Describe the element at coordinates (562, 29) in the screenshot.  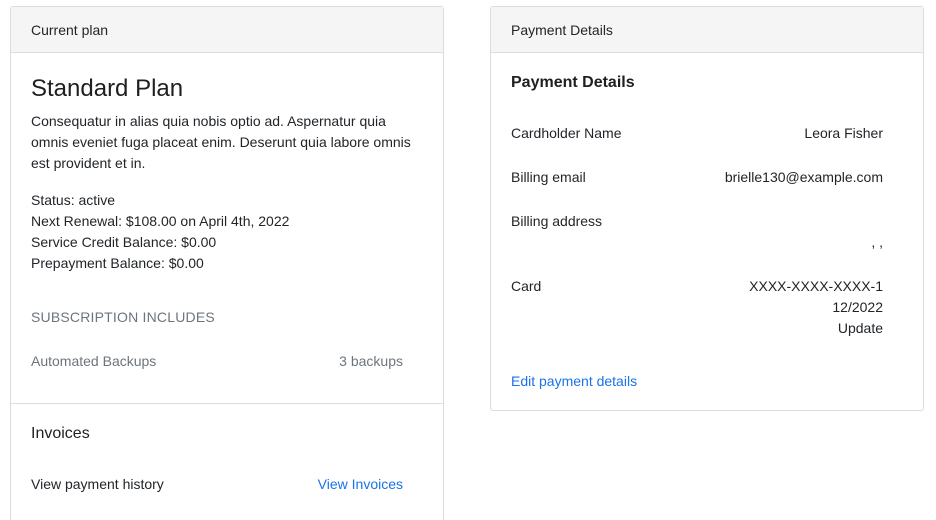
I see `payment-details-header-title: Payment Details` at that location.